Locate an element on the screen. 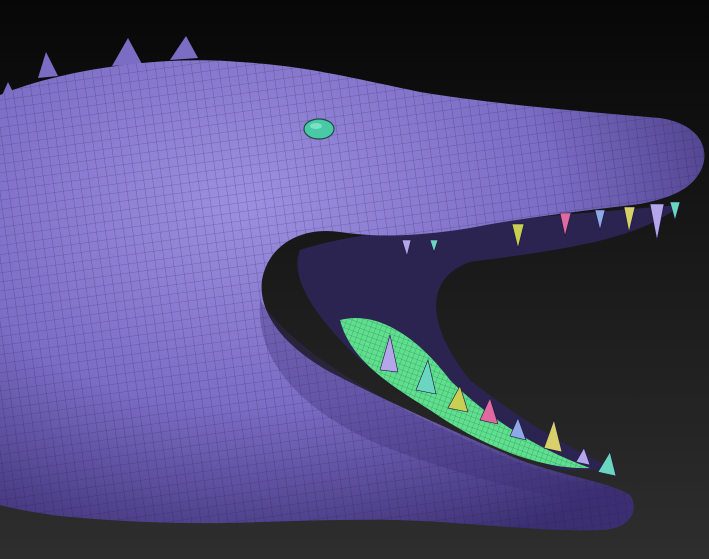  eye is located at coordinates (319, 129).